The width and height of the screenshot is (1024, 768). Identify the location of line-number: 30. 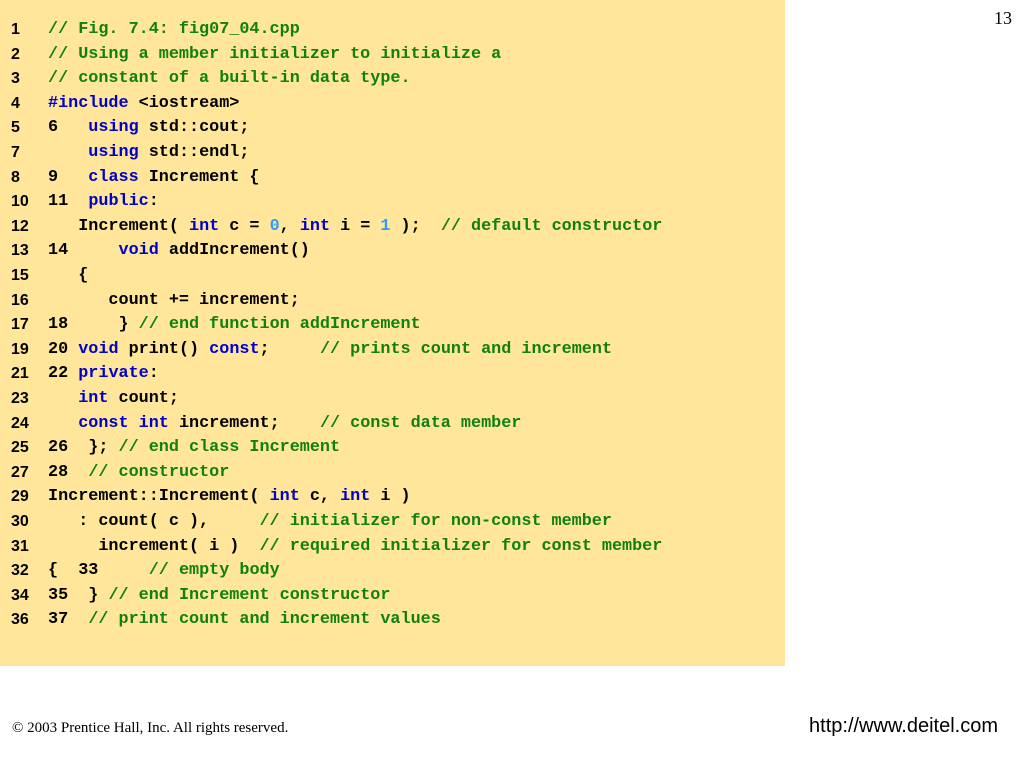
(20, 521).